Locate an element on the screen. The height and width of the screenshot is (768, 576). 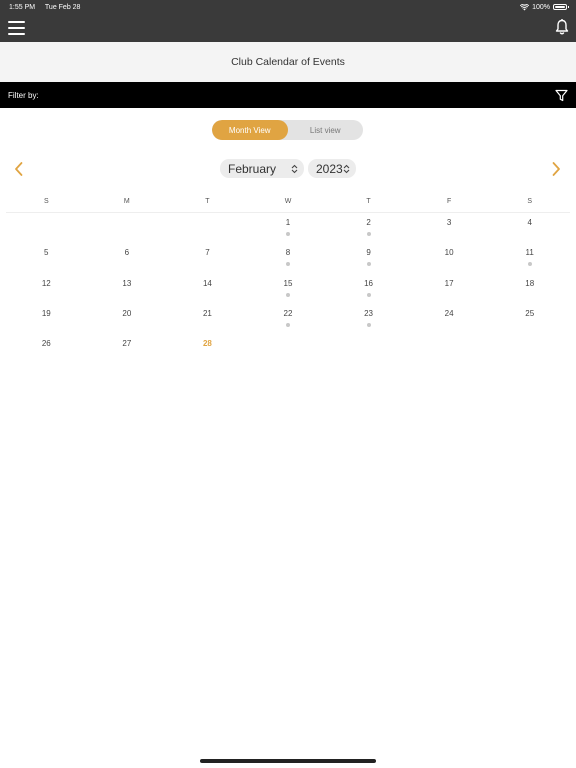
month-picker: February is located at coordinates (262, 168).